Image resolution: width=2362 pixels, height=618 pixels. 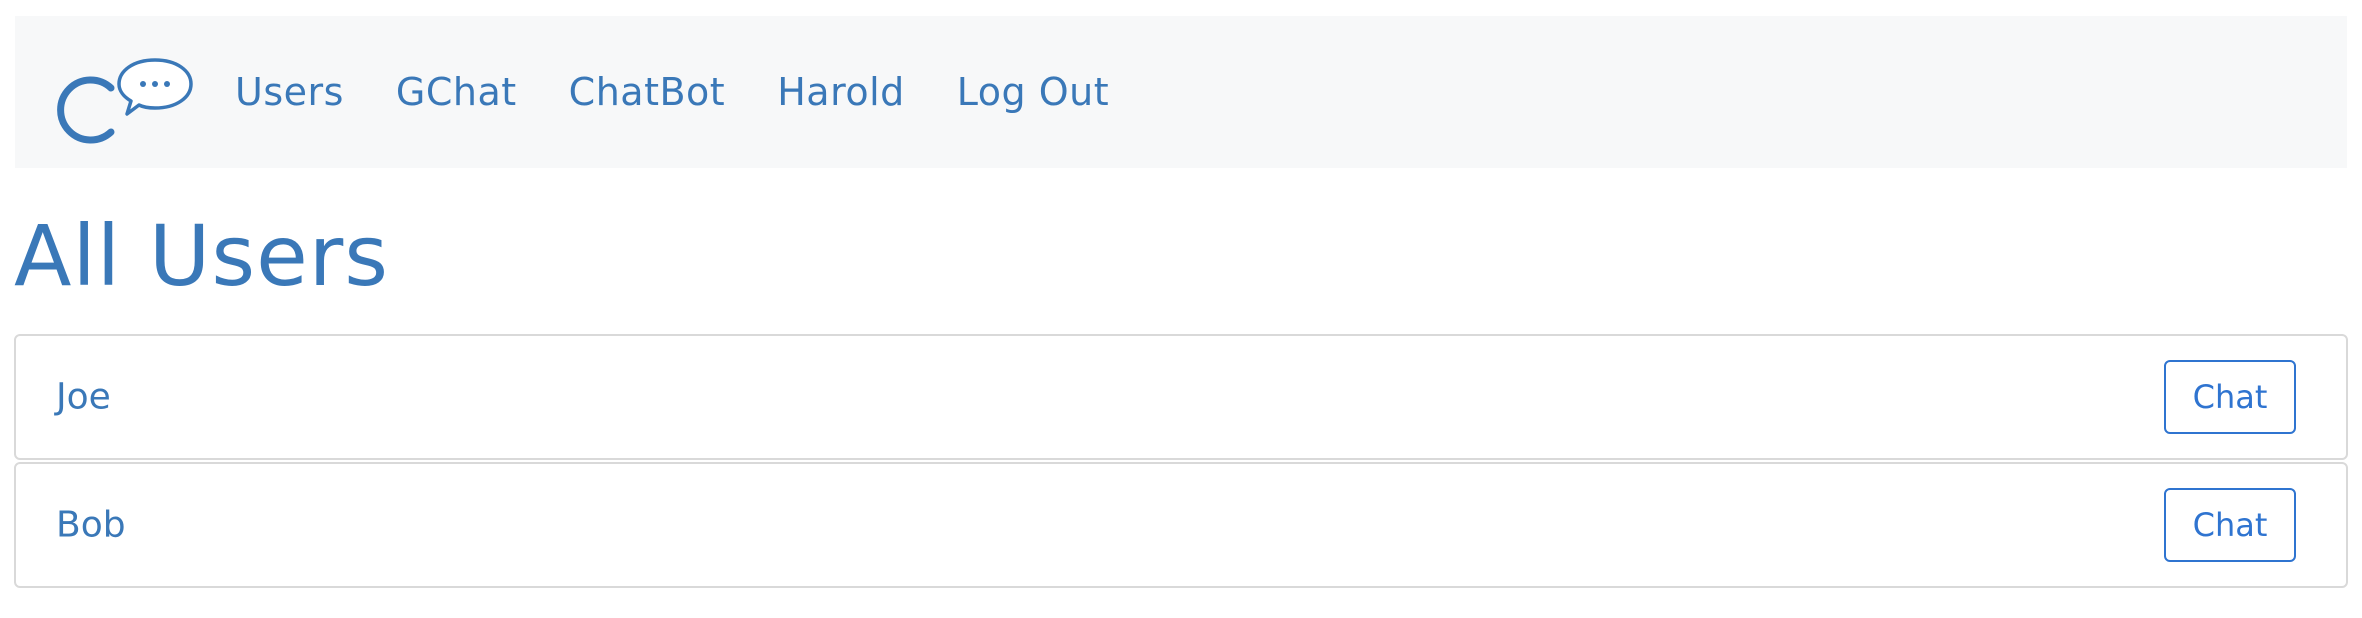 I want to click on nav-link-gchat: GChat, so click(x=456, y=92).